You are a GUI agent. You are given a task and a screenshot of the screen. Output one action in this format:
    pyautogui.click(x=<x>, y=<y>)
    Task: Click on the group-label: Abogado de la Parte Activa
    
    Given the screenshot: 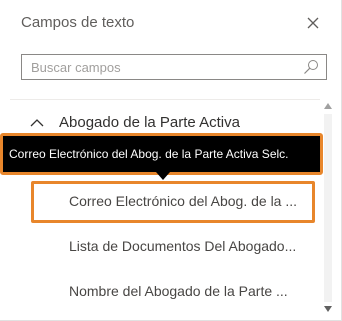 What is the action you would take?
    pyautogui.click(x=149, y=122)
    